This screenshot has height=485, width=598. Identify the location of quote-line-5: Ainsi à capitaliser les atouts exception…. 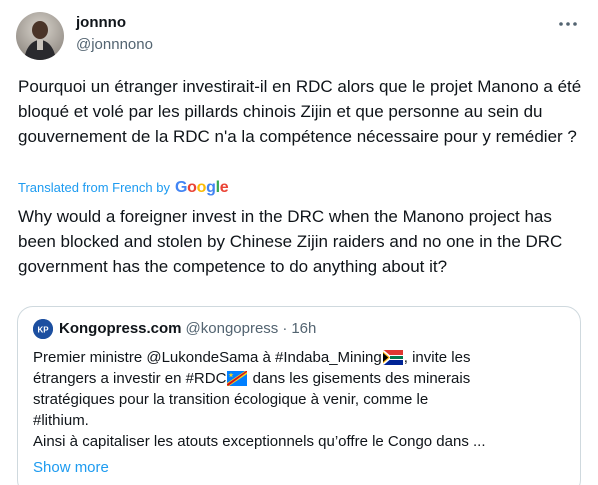
(259, 441).